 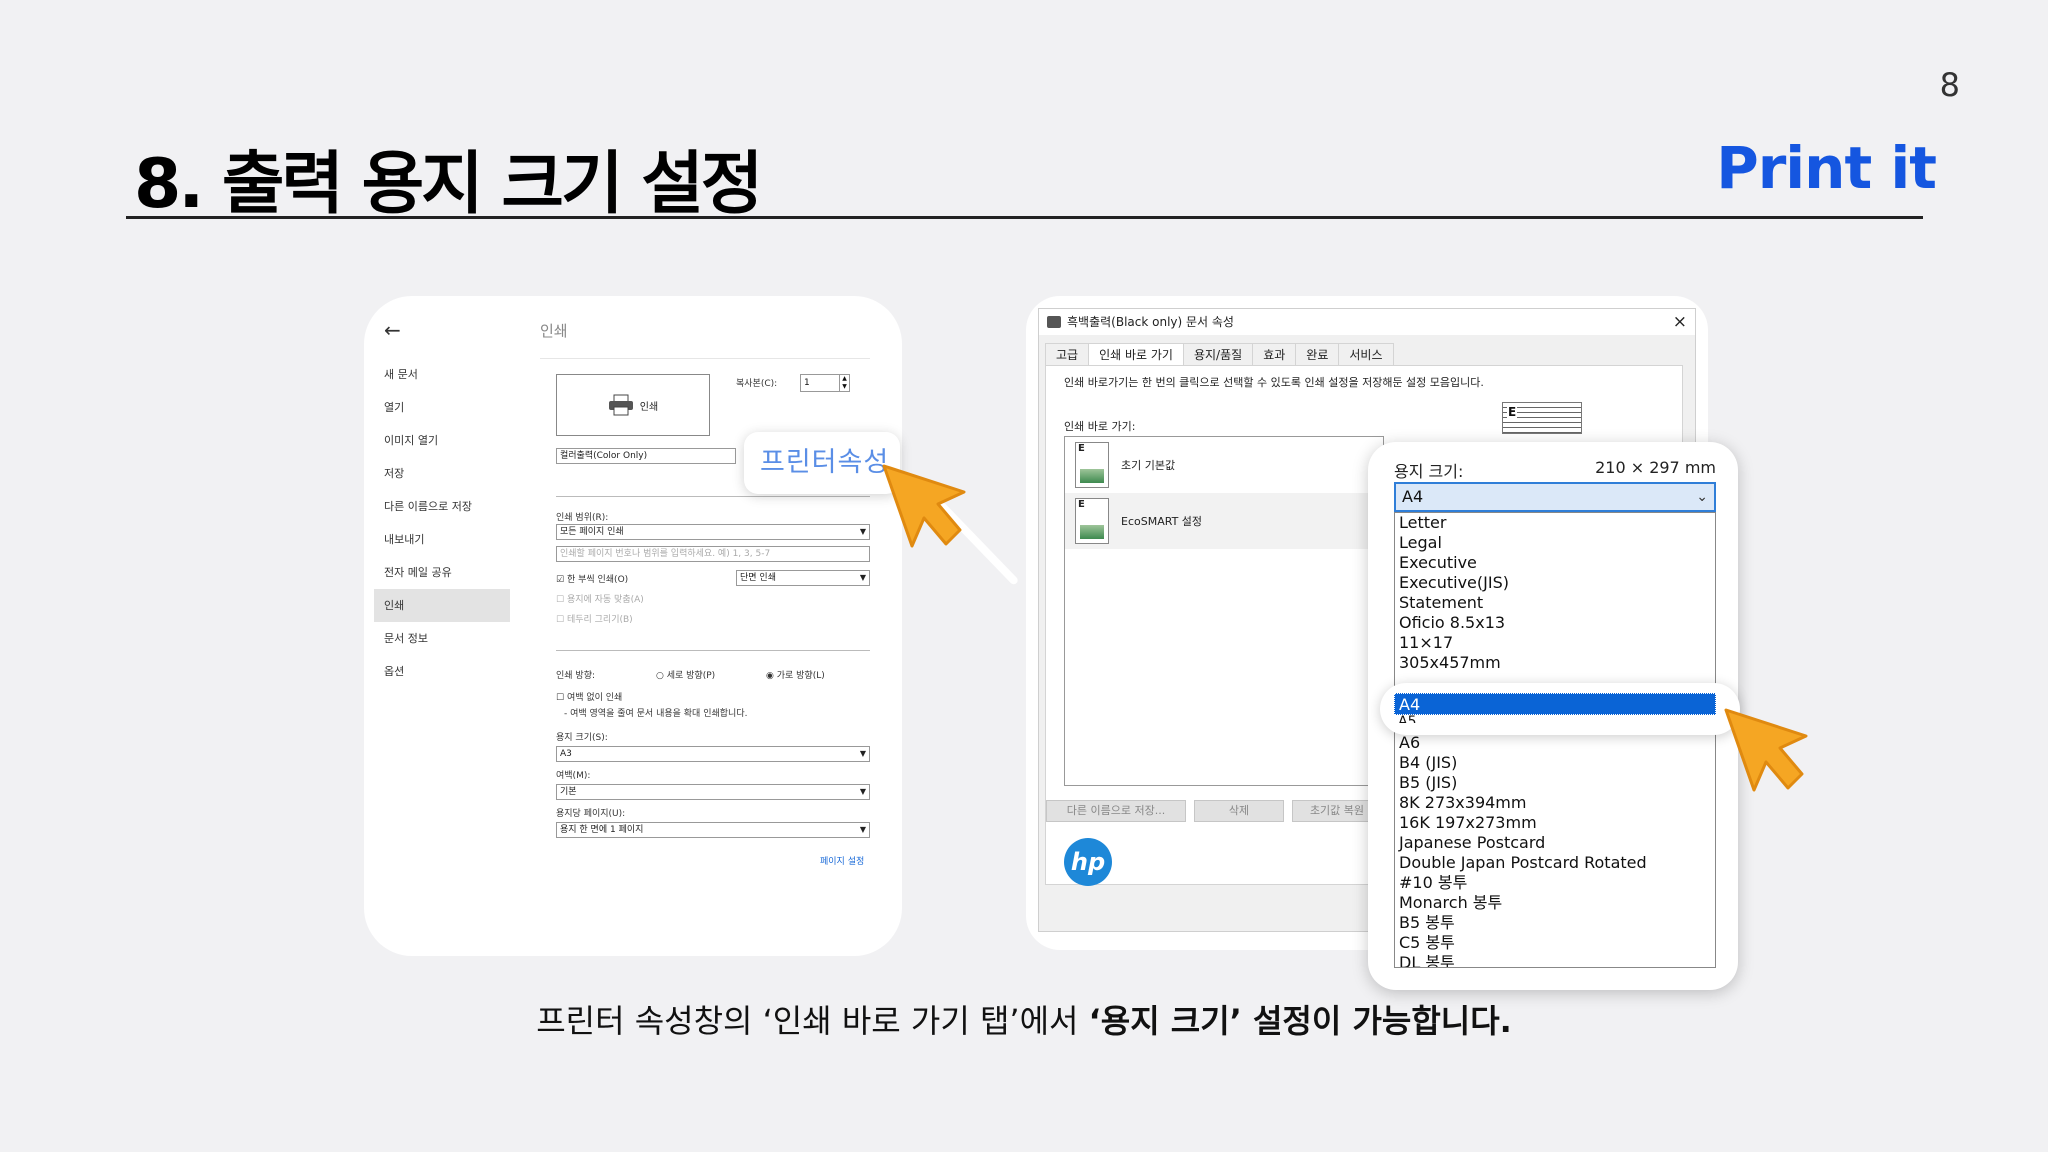 I want to click on print-pane-title: 인쇄, so click(x=554, y=331).